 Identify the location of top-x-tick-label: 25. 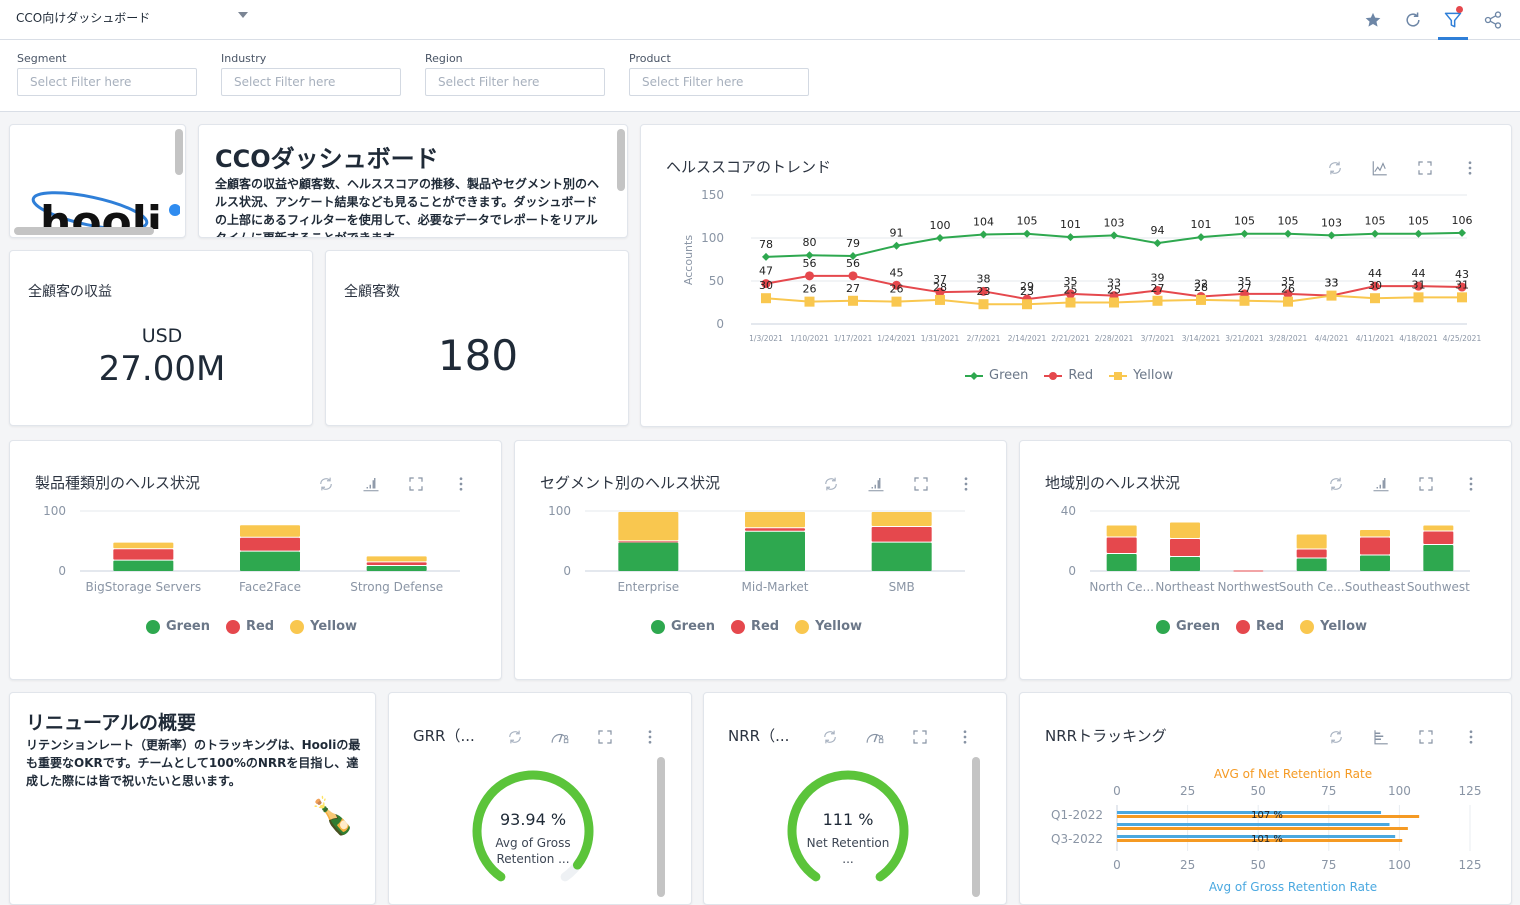
(1187, 791).